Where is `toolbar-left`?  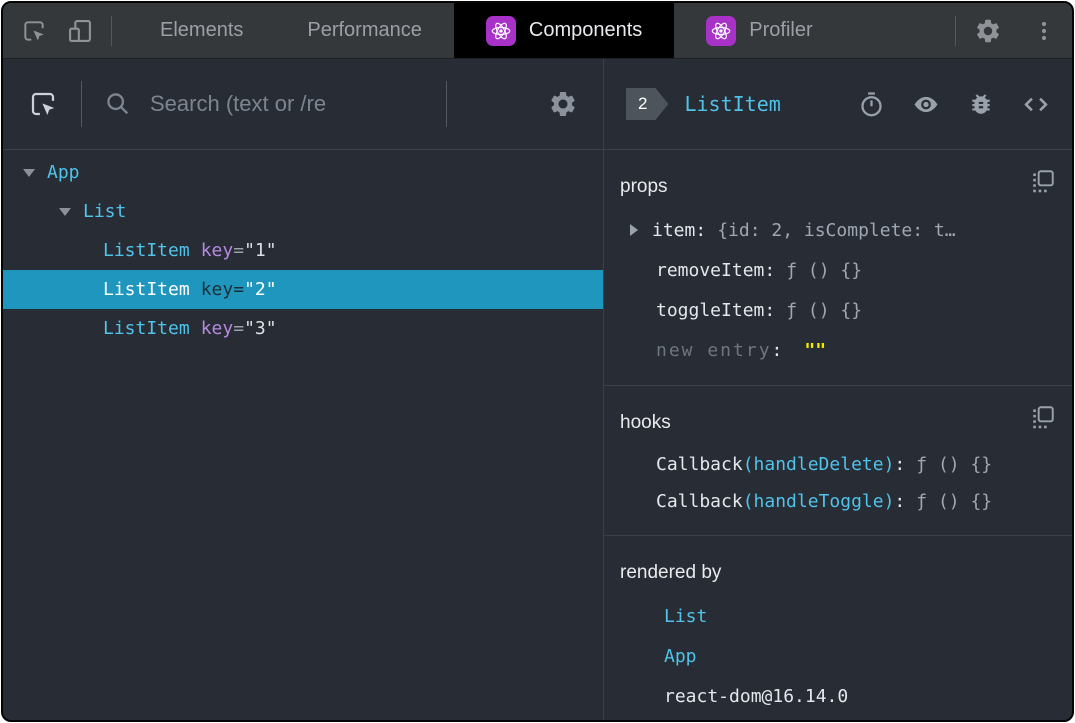 toolbar-left is located at coordinates (65, 30).